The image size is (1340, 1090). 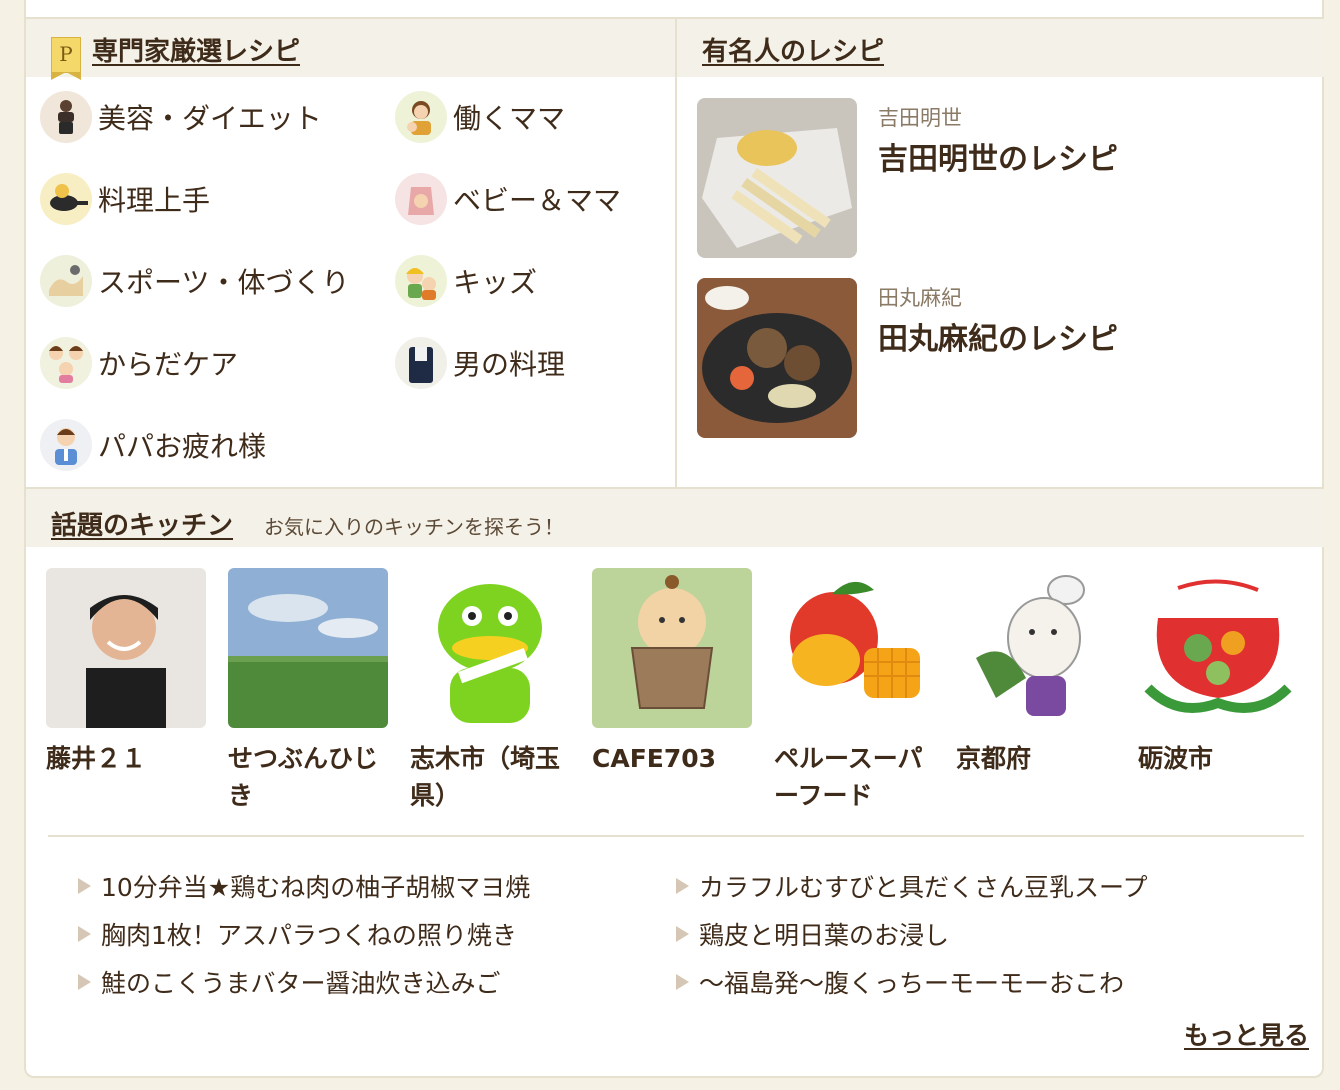 What do you see at coordinates (350, 49) in the screenshot?
I see `expert-section-header: P 専門家厳選レシピ` at bounding box center [350, 49].